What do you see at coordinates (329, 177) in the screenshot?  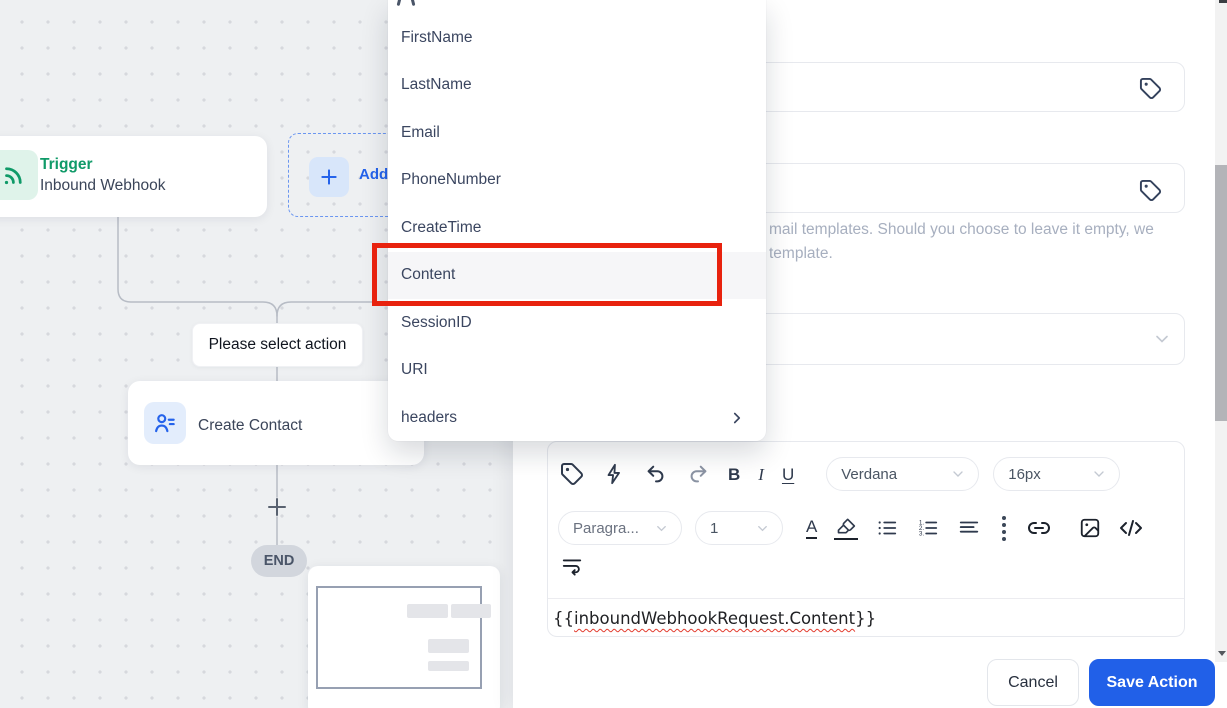 I see `plus-icon` at bounding box center [329, 177].